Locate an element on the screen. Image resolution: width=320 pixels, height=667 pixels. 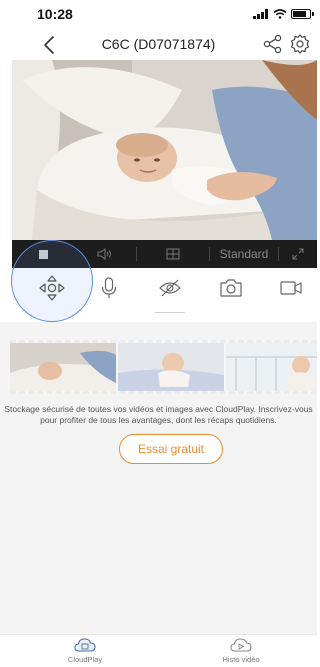
share-icon is located at coordinates (273, 44).